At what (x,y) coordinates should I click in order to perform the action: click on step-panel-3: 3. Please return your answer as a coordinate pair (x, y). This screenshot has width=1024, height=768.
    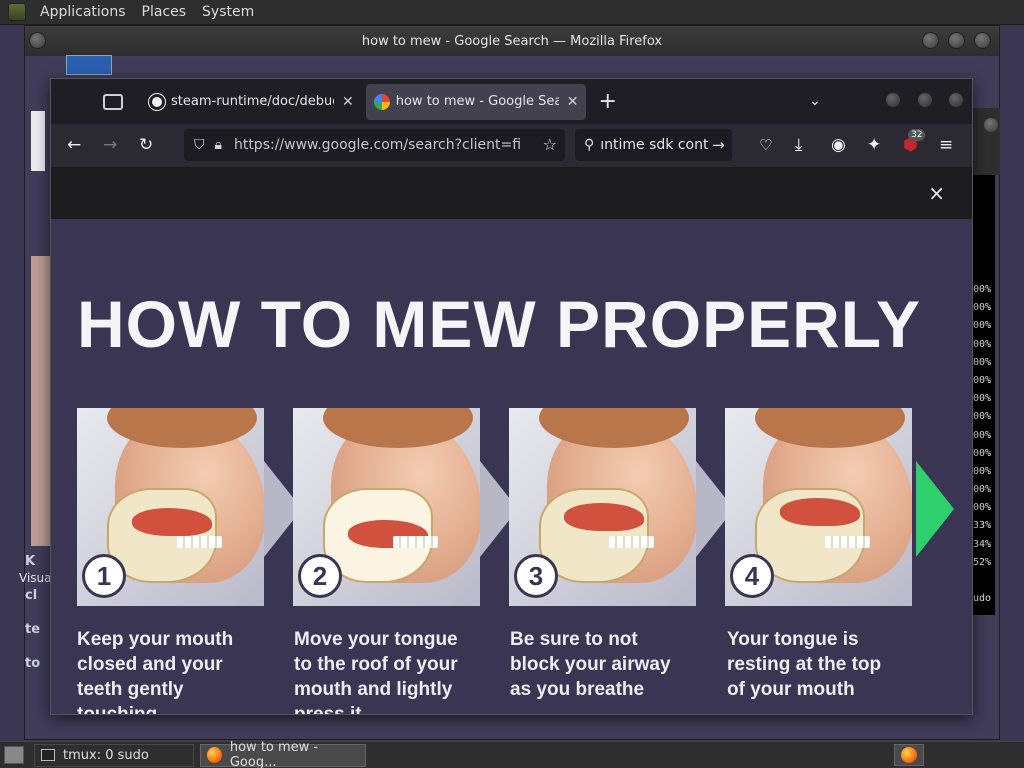
    Looking at the image, I should click on (602, 507).